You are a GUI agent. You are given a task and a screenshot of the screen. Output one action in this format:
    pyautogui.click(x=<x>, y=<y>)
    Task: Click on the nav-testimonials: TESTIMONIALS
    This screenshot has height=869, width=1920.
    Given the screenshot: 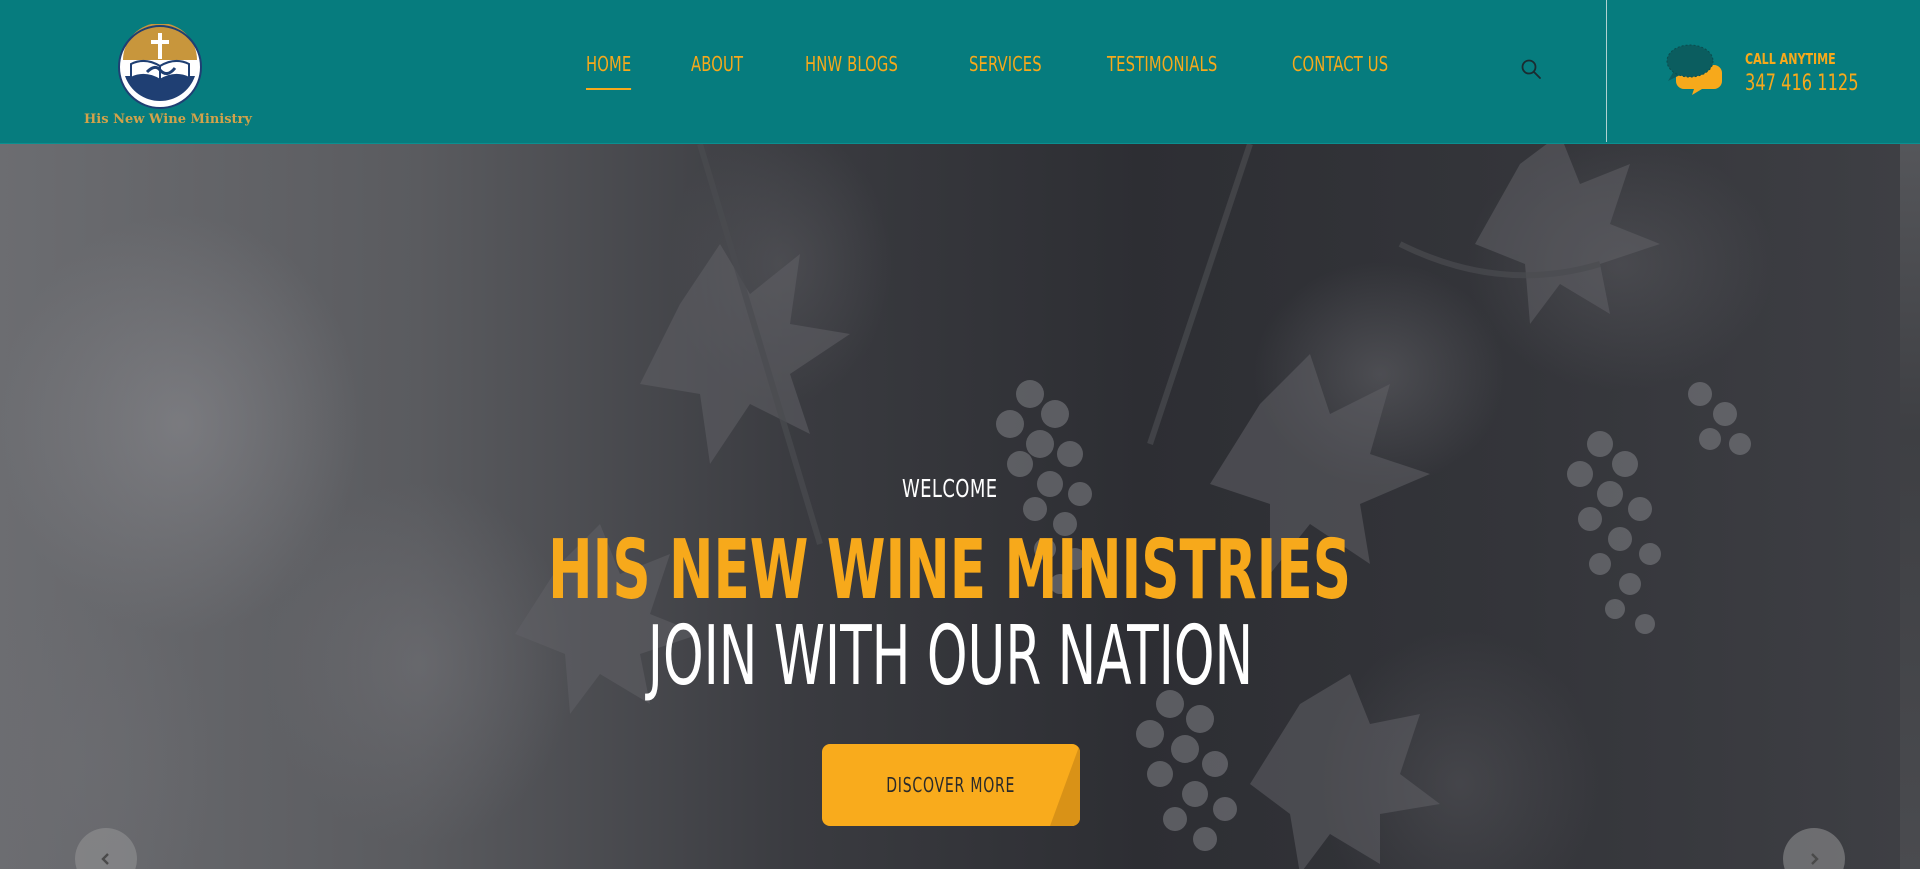 What is the action you would take?
    pyautogui.click(x=1162, y=64)
    